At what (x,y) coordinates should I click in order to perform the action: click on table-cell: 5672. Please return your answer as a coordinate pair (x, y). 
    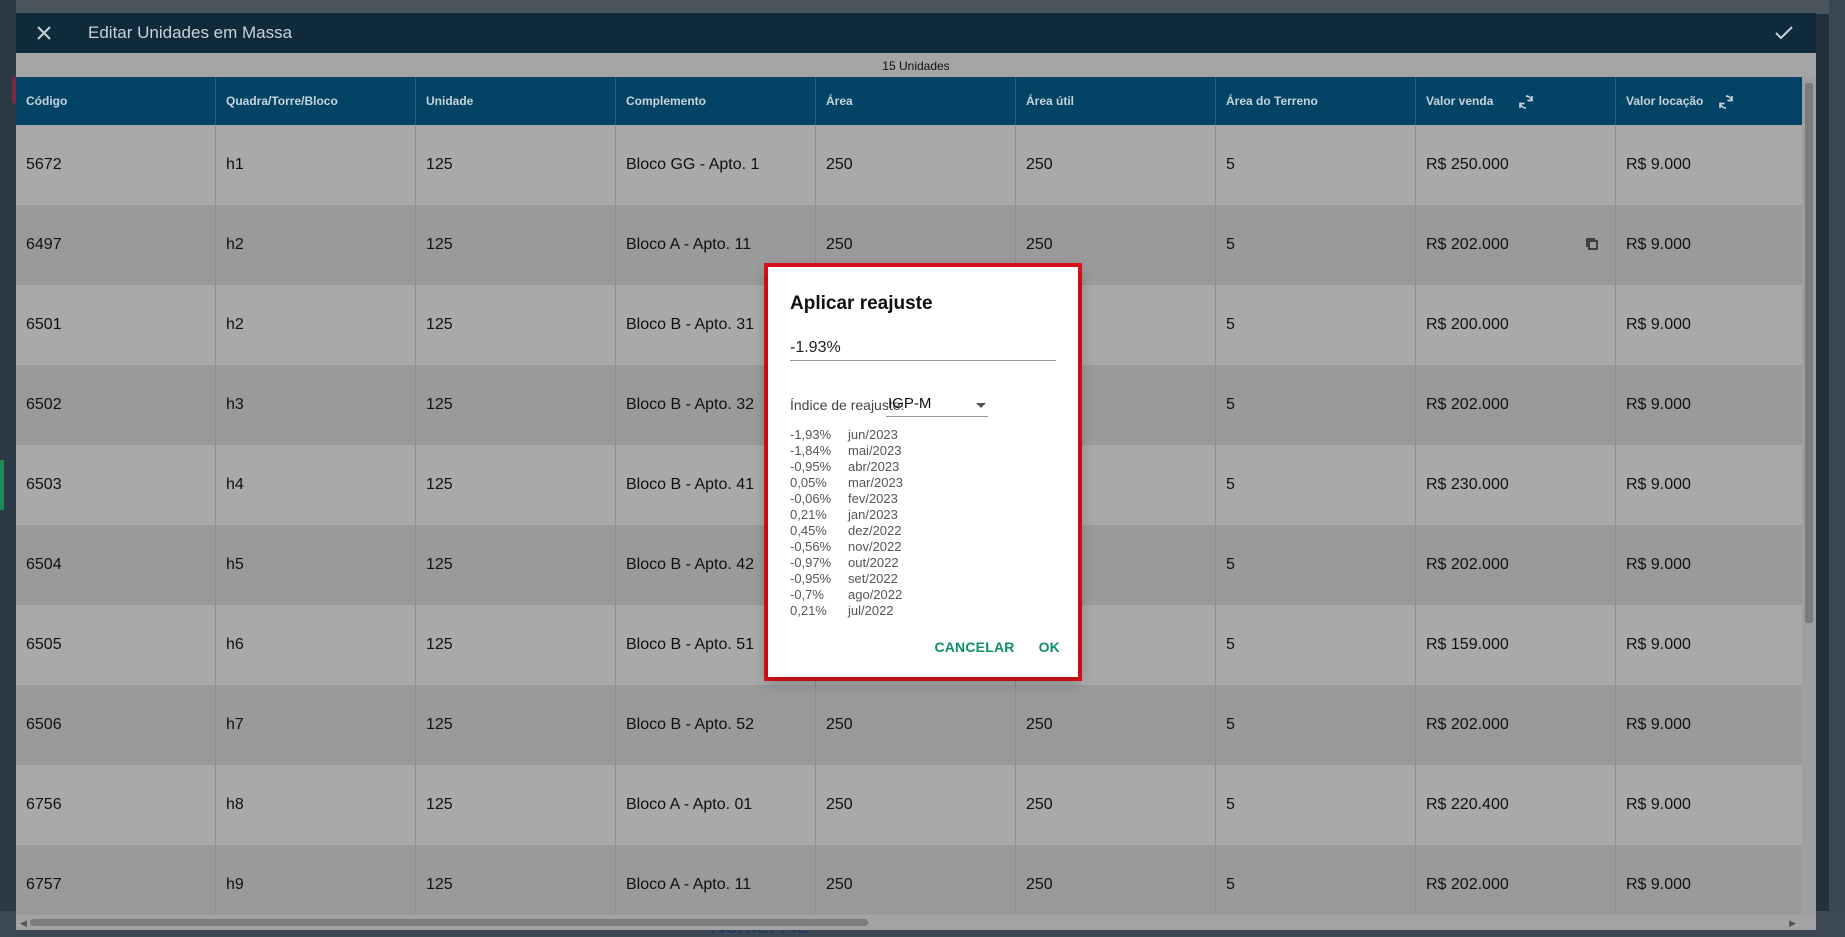
    Looking at the image, I should click on (116, 165).